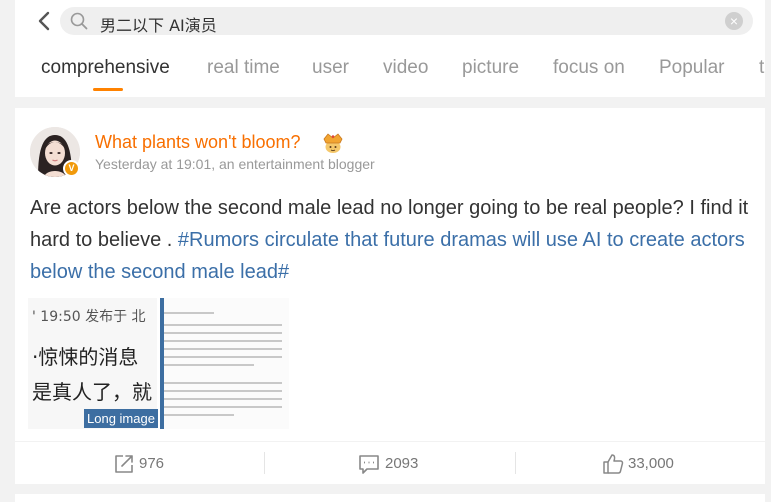 The width and height of the screenshot is (771, 502). I want to click on like-button: 33,000, so click(640, 463).